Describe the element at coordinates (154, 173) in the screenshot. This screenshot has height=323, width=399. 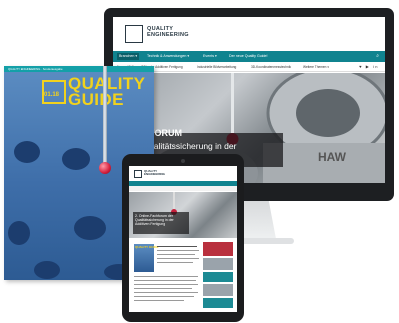
I see `tablet-logo-text: QUALITY ENGINEERING` at that location.